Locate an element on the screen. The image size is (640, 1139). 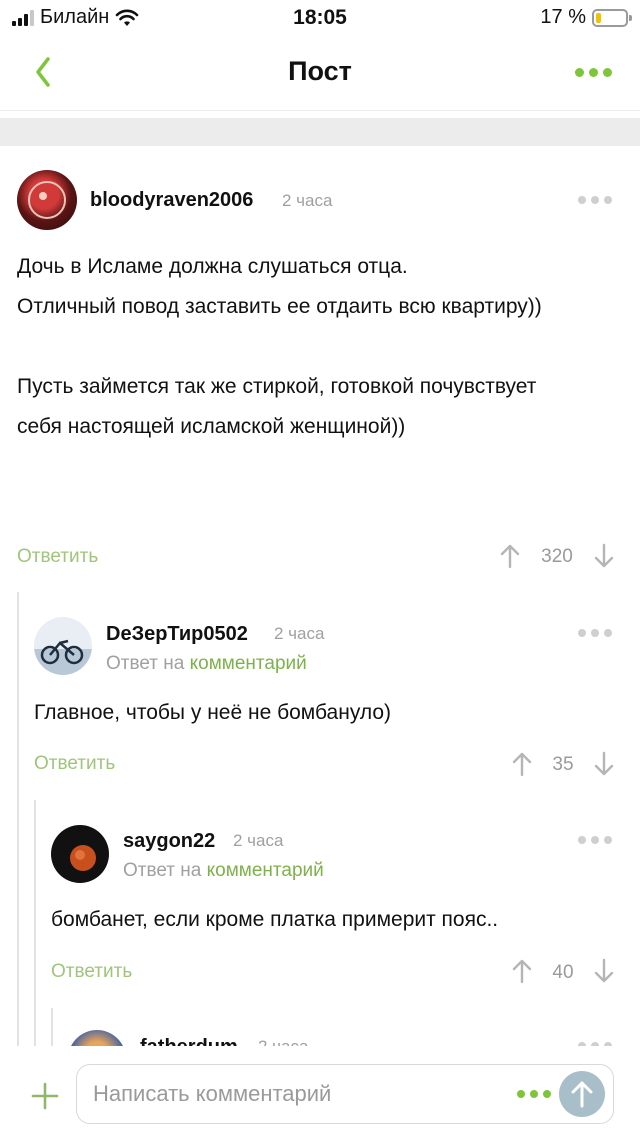
comment-input: Написать комментарий is located at coordinates (345, 1094).